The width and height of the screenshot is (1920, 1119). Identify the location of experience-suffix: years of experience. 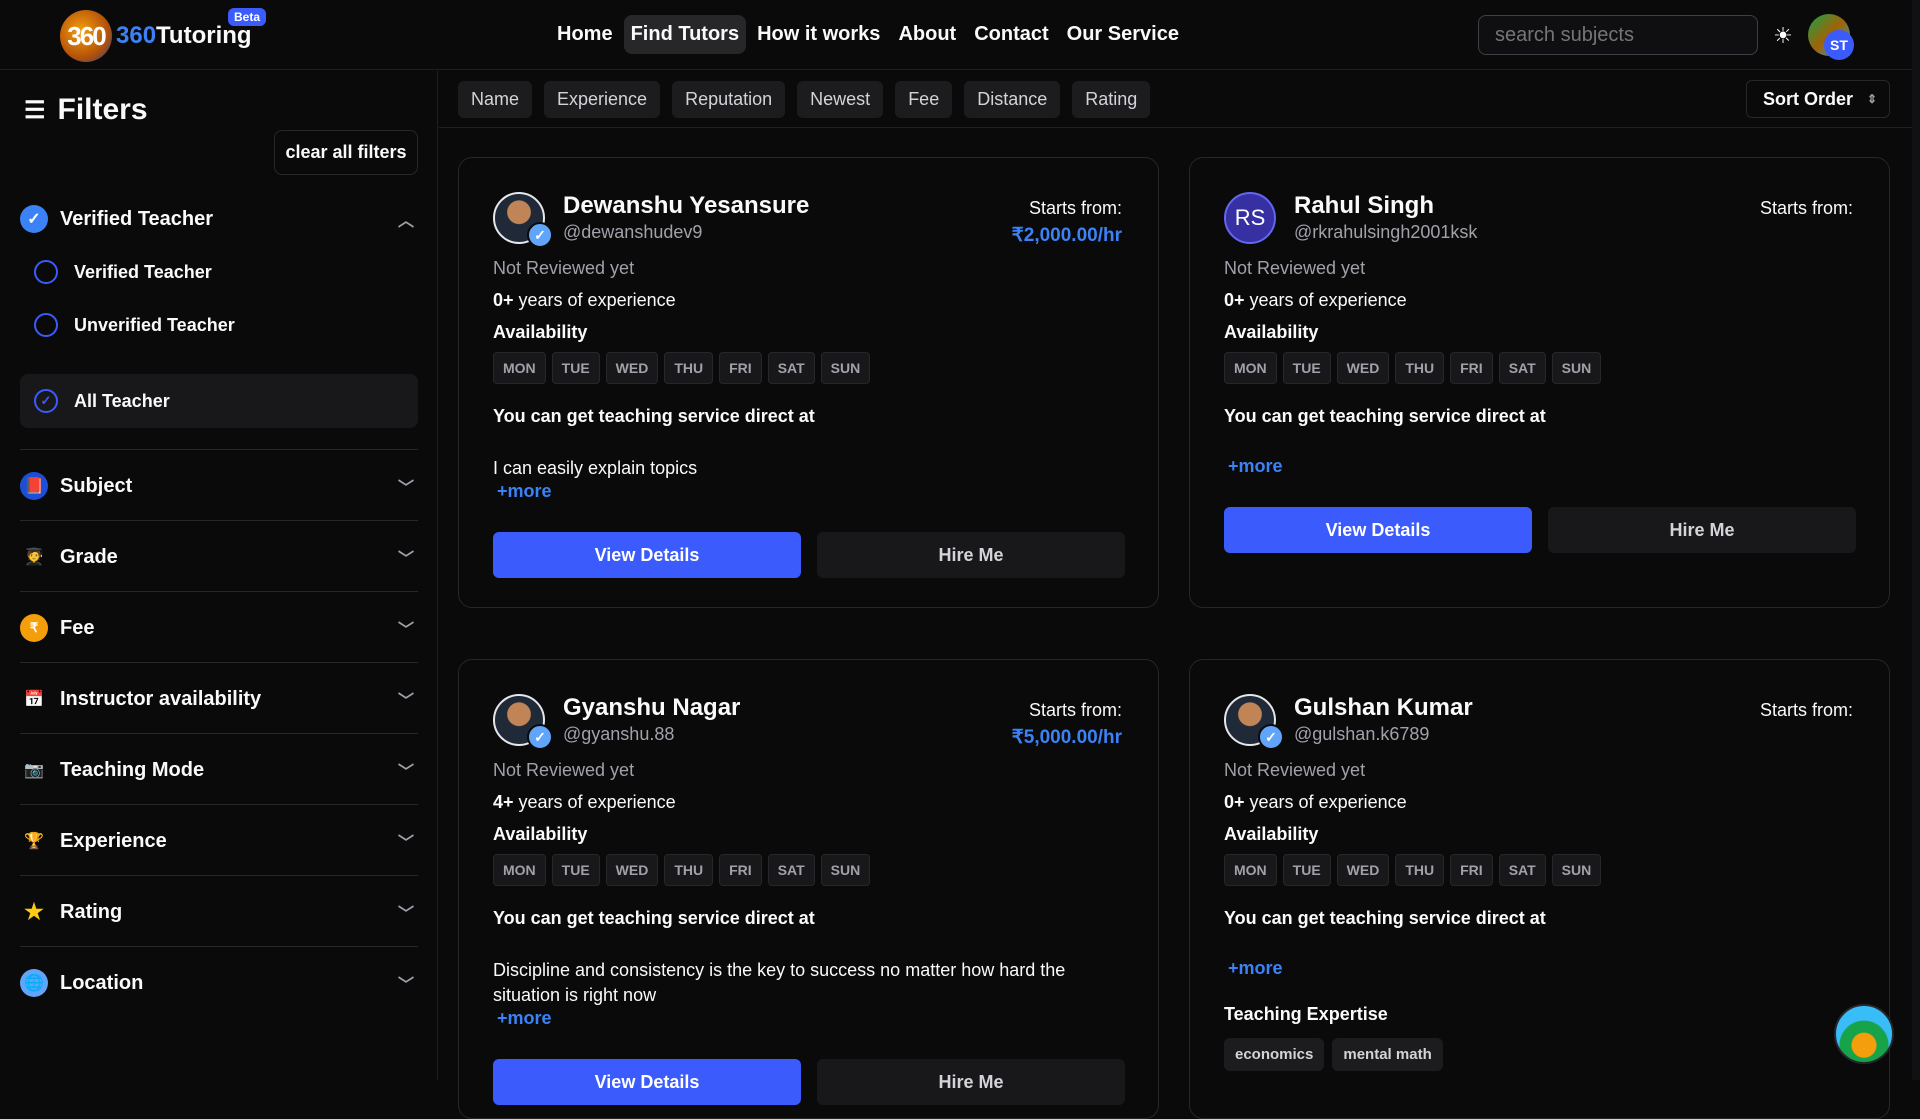
(1325, 802).